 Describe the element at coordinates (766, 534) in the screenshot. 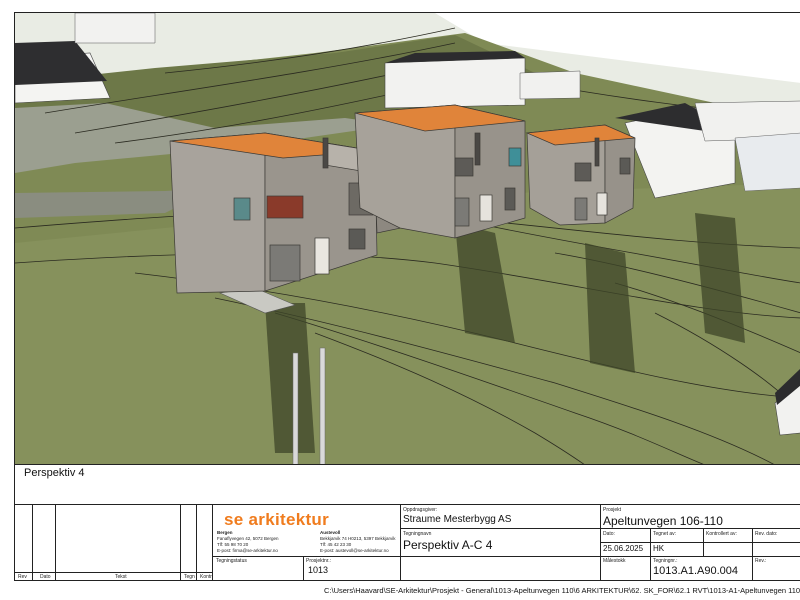

I see `revdato-label: Rev. dato:` at that location.